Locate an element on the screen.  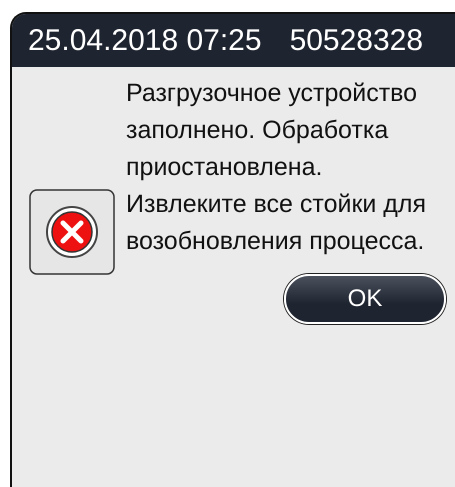
error-icon is located at coordinates (72, 232).